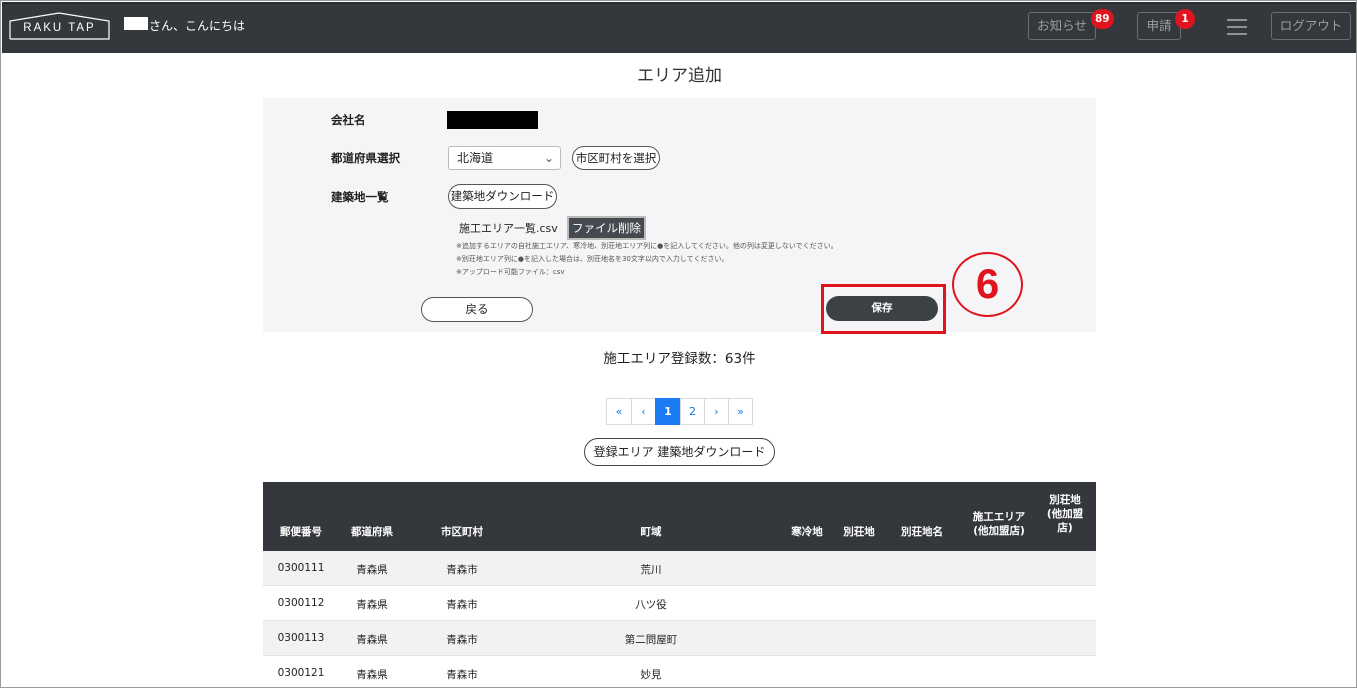 The height and width of the screenshot is (688, 1357). Describe the element at coordinates (136, 23) in the screenshot. I see `redacted-username` at that location.